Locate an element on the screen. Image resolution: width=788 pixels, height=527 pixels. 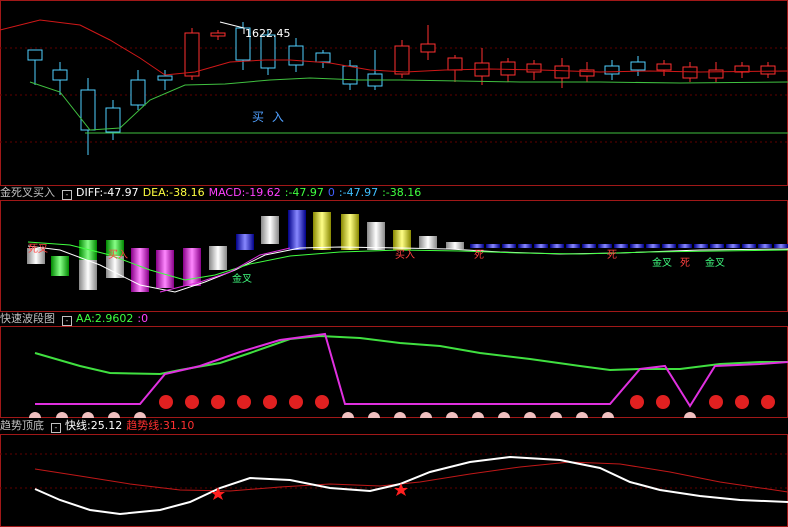
wave-indicator-header: 快速波段图 - AA:2.9602:0 is located at coordinates (394, 319).